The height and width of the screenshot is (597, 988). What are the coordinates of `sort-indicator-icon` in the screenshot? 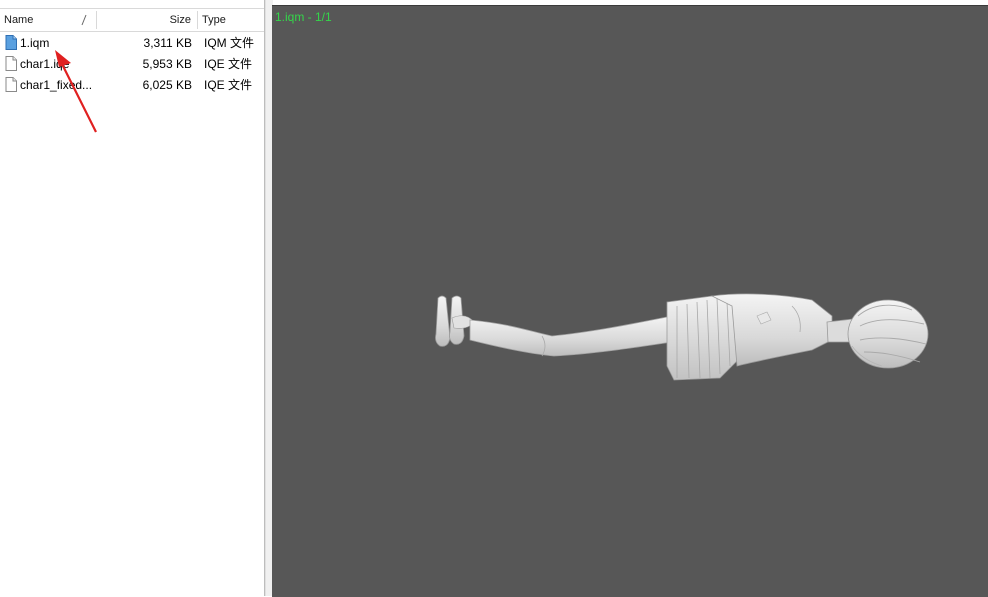 It's located at (84, 20).